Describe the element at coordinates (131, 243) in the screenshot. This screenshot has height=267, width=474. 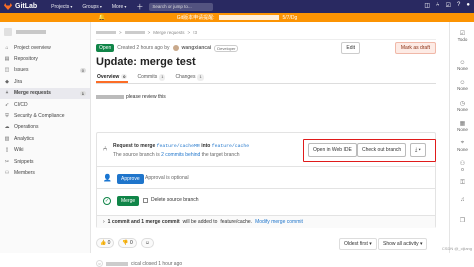
I see `thumbs-down-count: 0` at that location.